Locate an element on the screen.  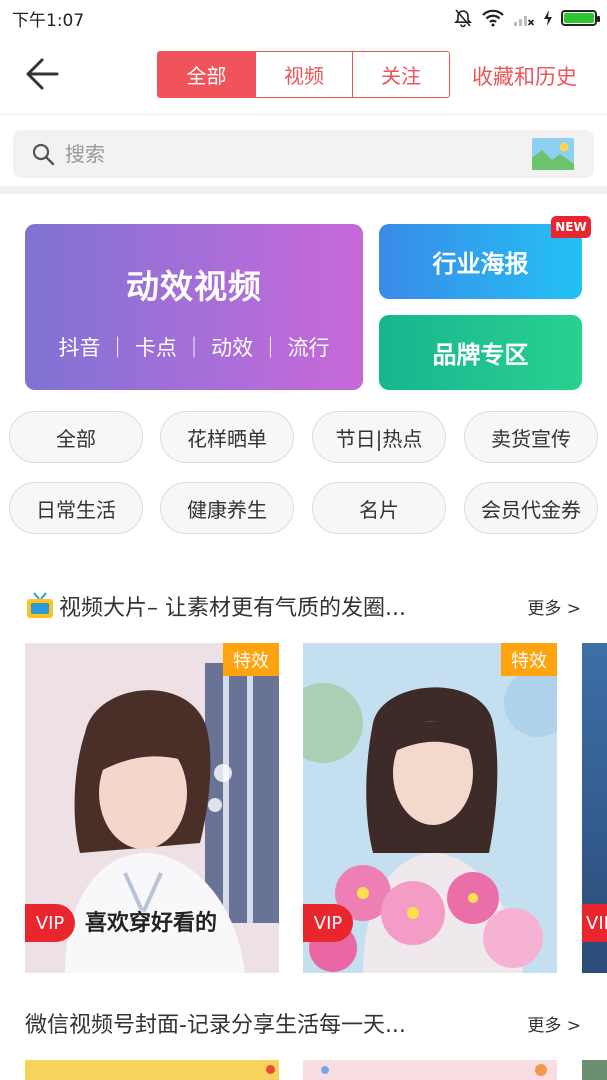
video-caption: 喜欢穿好看的 is located at coordinates (151, 923).